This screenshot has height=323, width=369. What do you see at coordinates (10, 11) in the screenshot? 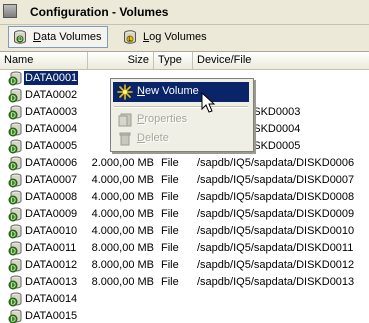
I see `window-icon` at bounding box center [10, 11].